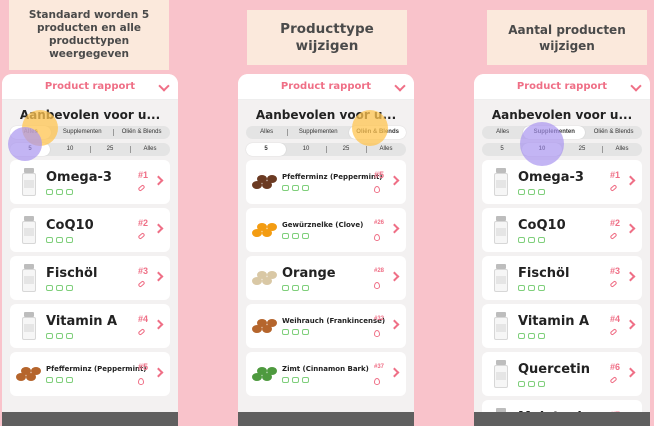 This screenshot has height=426, width=654. I want to click on product-card: Weihrauch (Frankincense) #32, so click(326, 326).